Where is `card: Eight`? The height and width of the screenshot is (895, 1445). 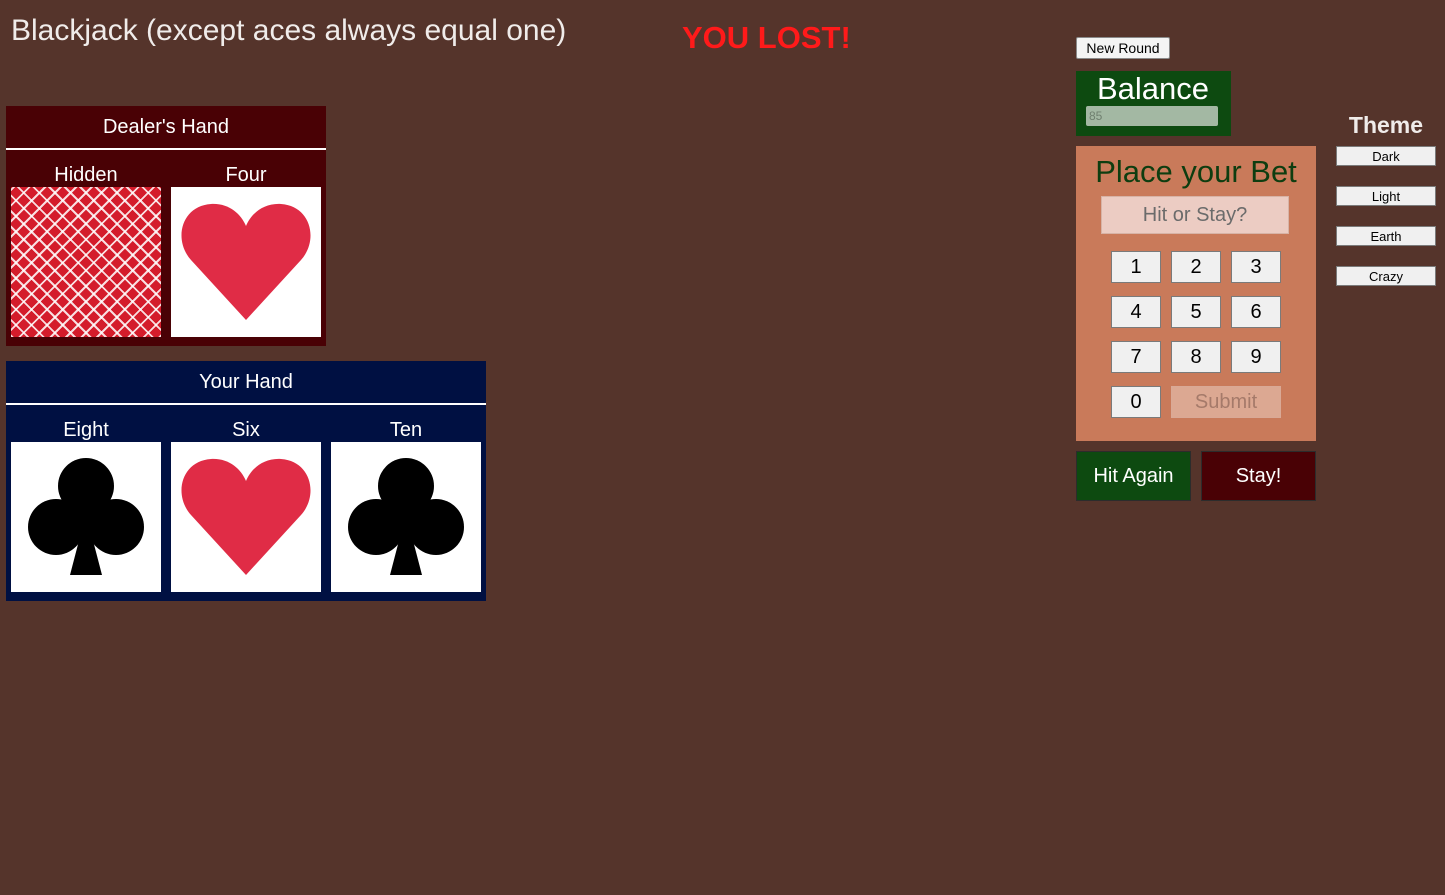
card: Eight is located at coordinates (86, 505).